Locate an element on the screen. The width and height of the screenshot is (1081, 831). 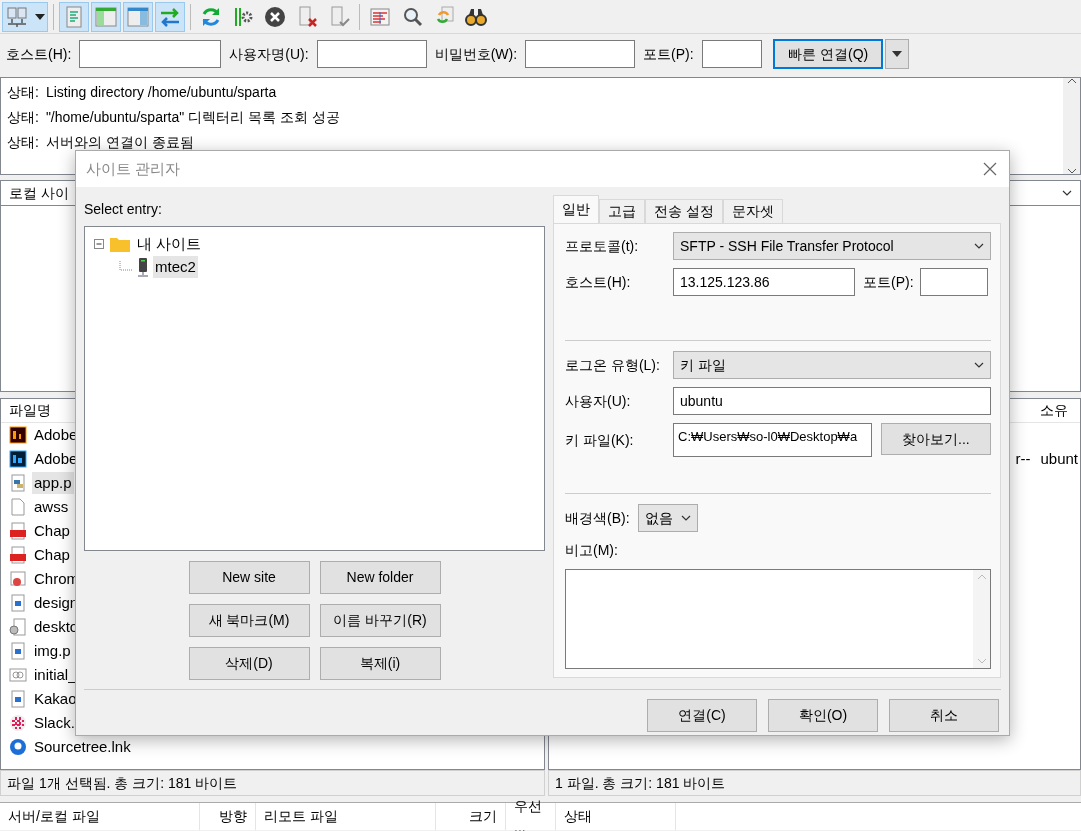
status-text: 파일 1개 선택됨. 총 크기: 181 바이트 is located at coordinates (122, 783).